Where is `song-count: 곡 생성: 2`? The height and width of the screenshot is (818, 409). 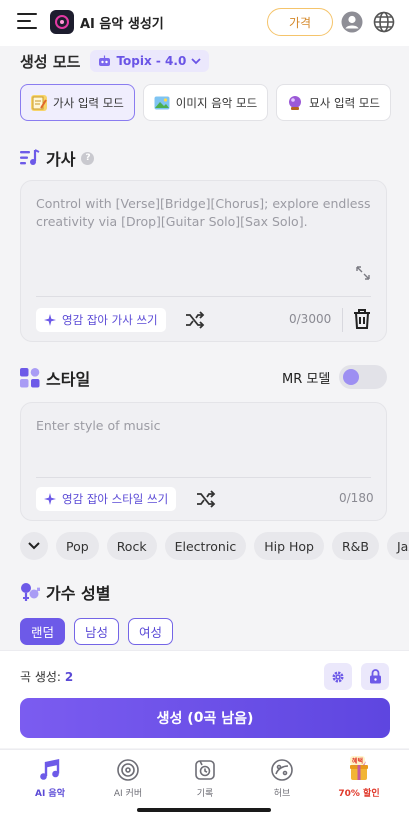
song-count: 곡 생성: 2 is located at coordinates (46, 676).